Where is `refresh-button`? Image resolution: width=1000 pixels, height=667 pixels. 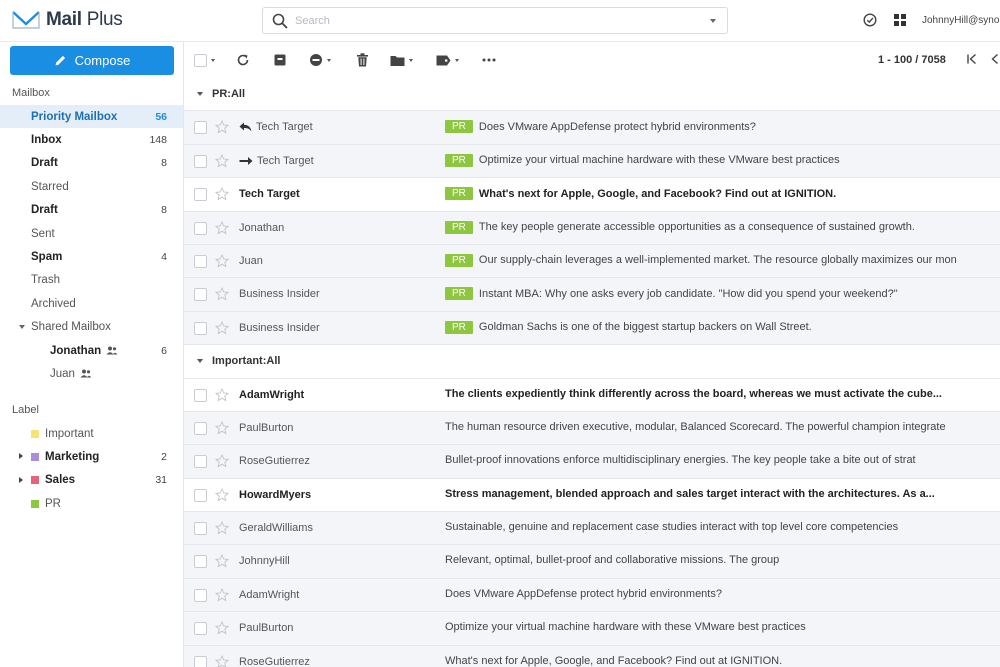 refresh-button is located at coordinates (243, 60).